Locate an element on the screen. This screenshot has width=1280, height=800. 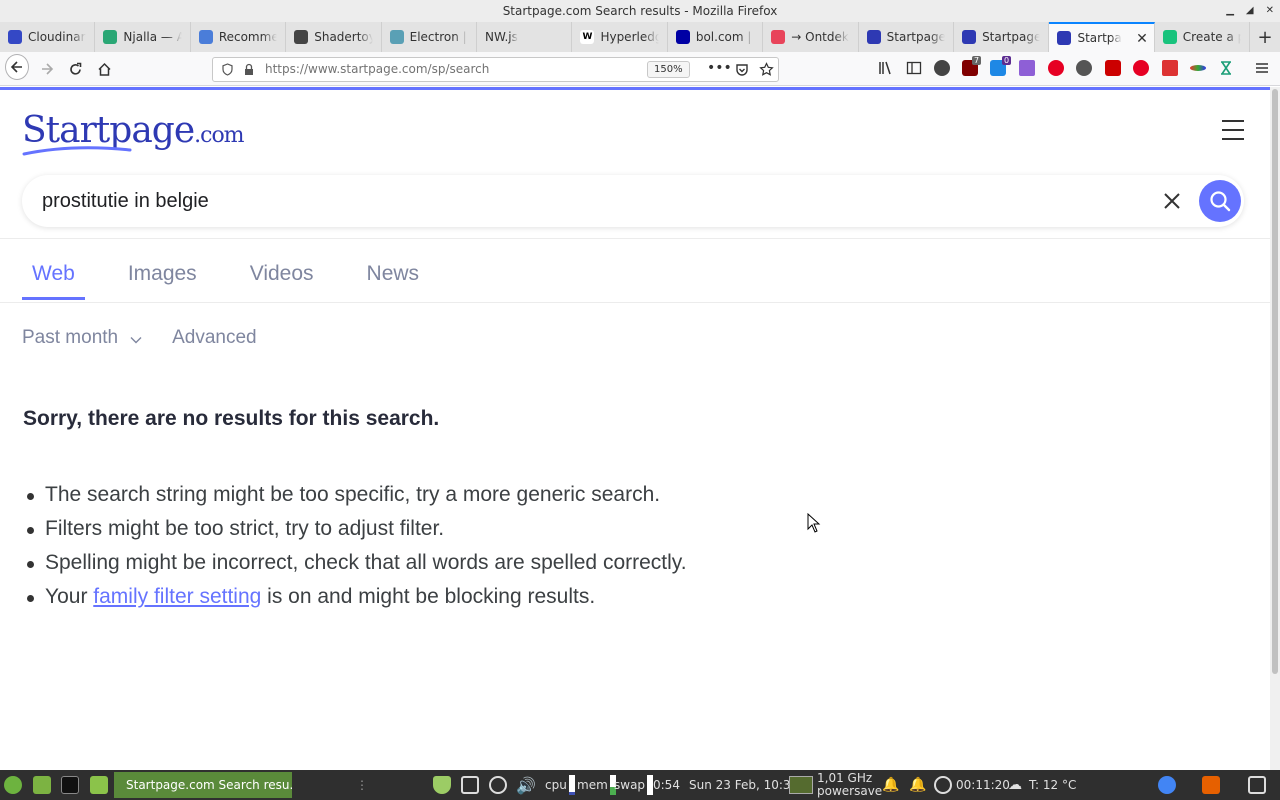
home-button is located at coordinates (104, 69).